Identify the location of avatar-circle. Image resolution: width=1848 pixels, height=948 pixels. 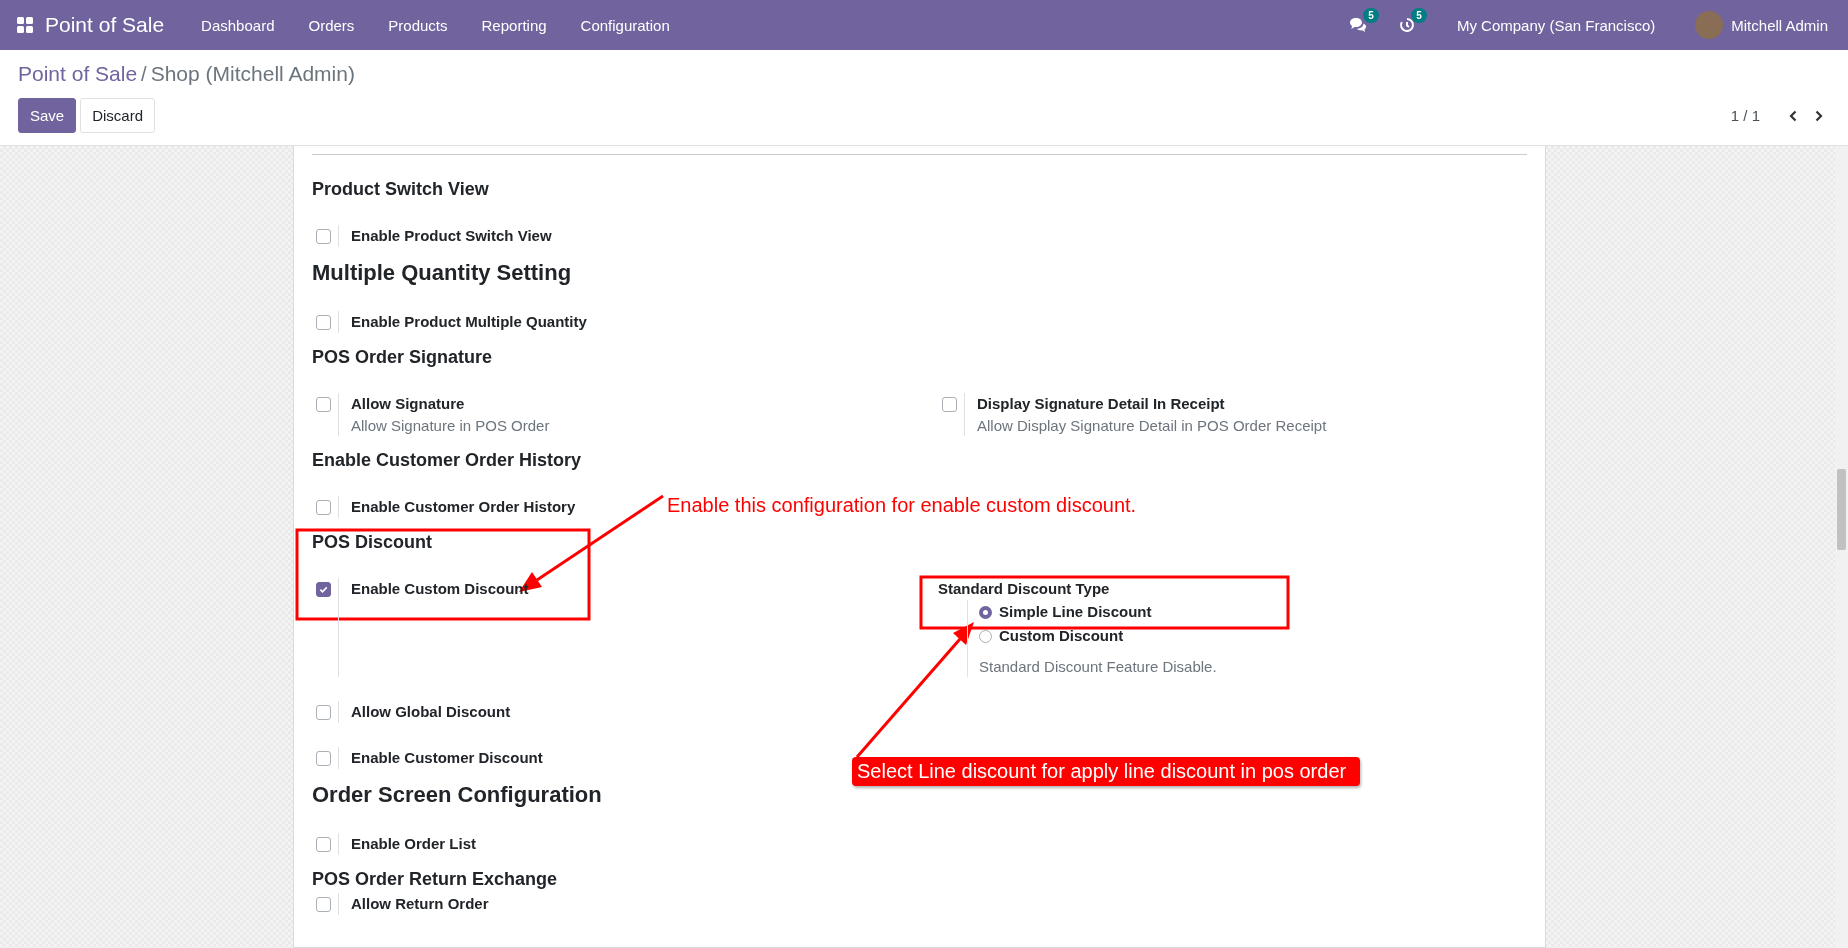
(1709, 25).